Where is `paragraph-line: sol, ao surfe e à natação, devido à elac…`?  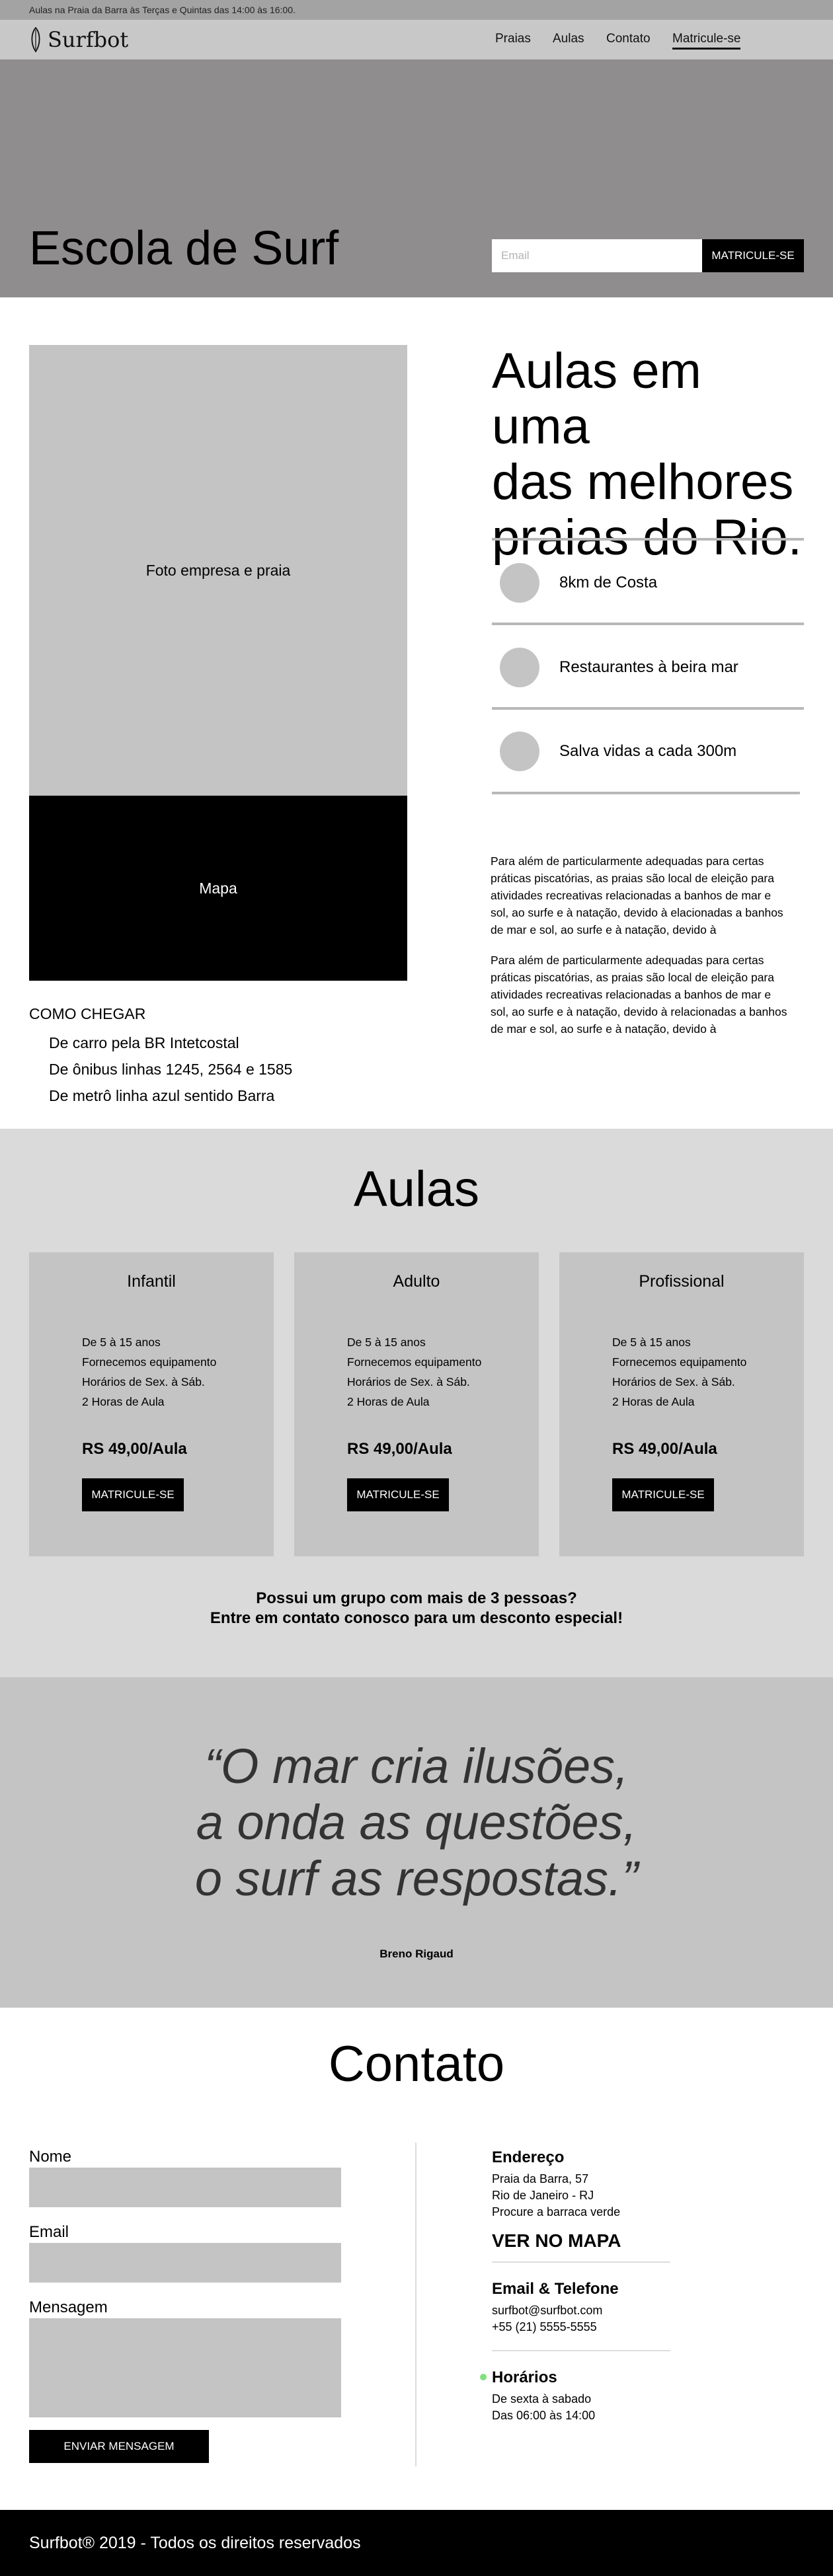 paragraph-line: sol, ao surfe e à natação, devido à elac… is located at coordinates (637, 913).